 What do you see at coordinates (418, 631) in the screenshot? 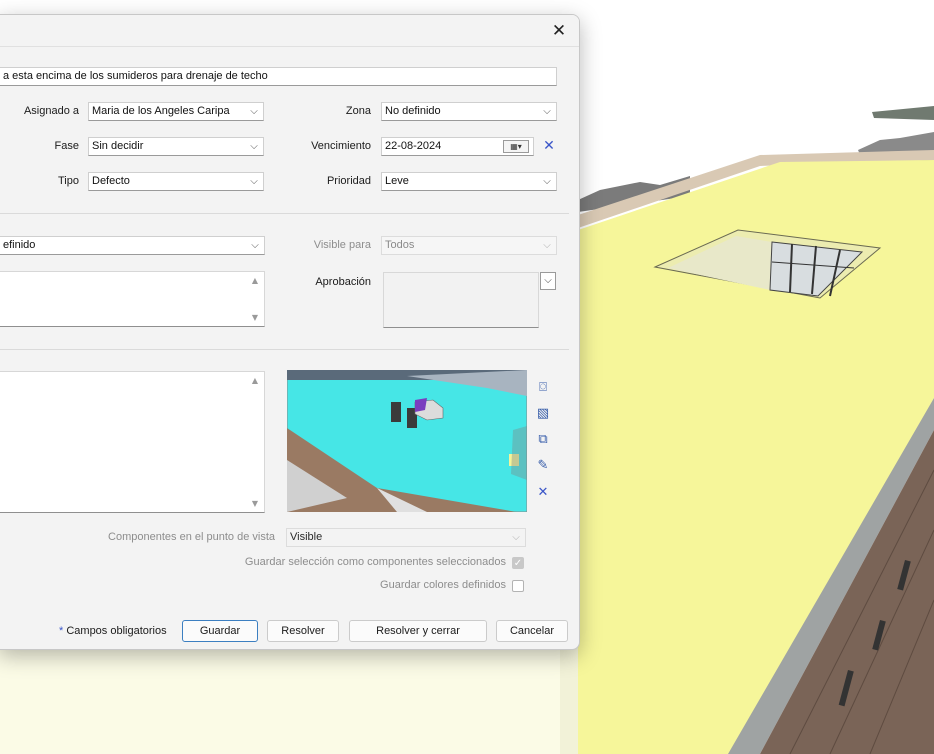
I see `resolve-close-button: Resolver y cerrar` at bounding box center [418, 631].